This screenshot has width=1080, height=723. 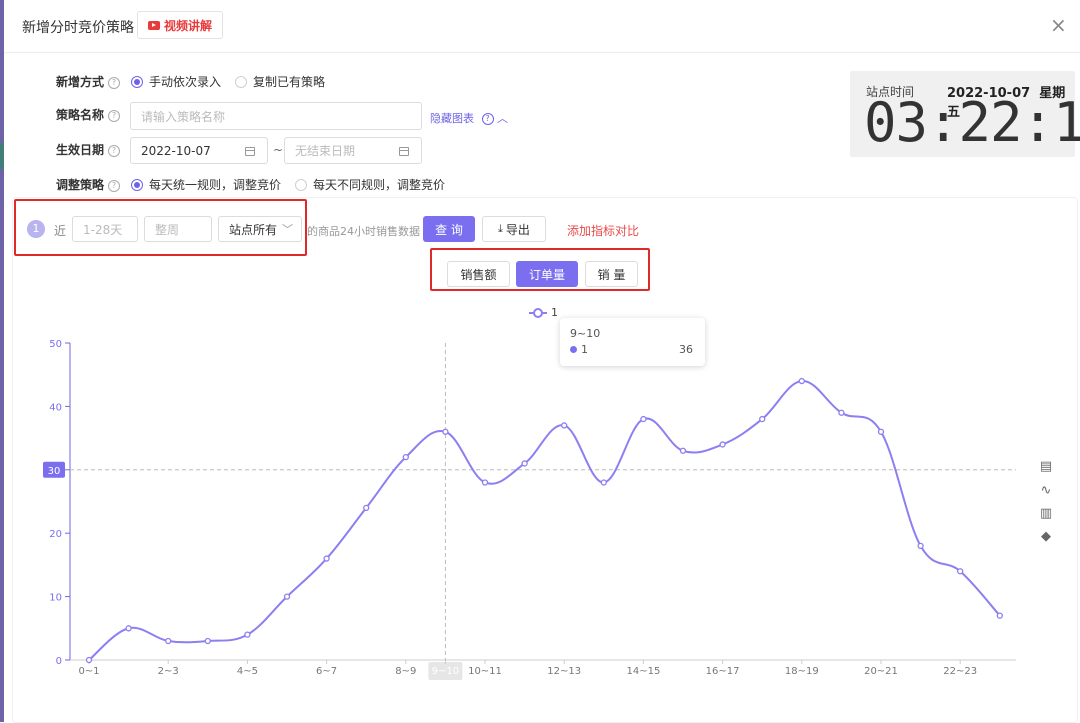 What do you see at coordinates (247, 671) in the screenshot?
I see `x-tick-label: 4~5` at bounding box center [247, 671].